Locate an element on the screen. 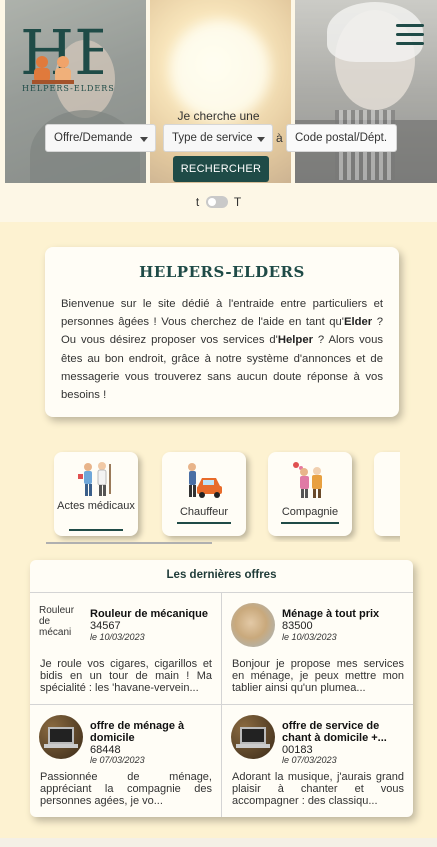 The width and height of the screenshot is (437, 847). helper-keyword: Helper is located at coordinates (295, 340).